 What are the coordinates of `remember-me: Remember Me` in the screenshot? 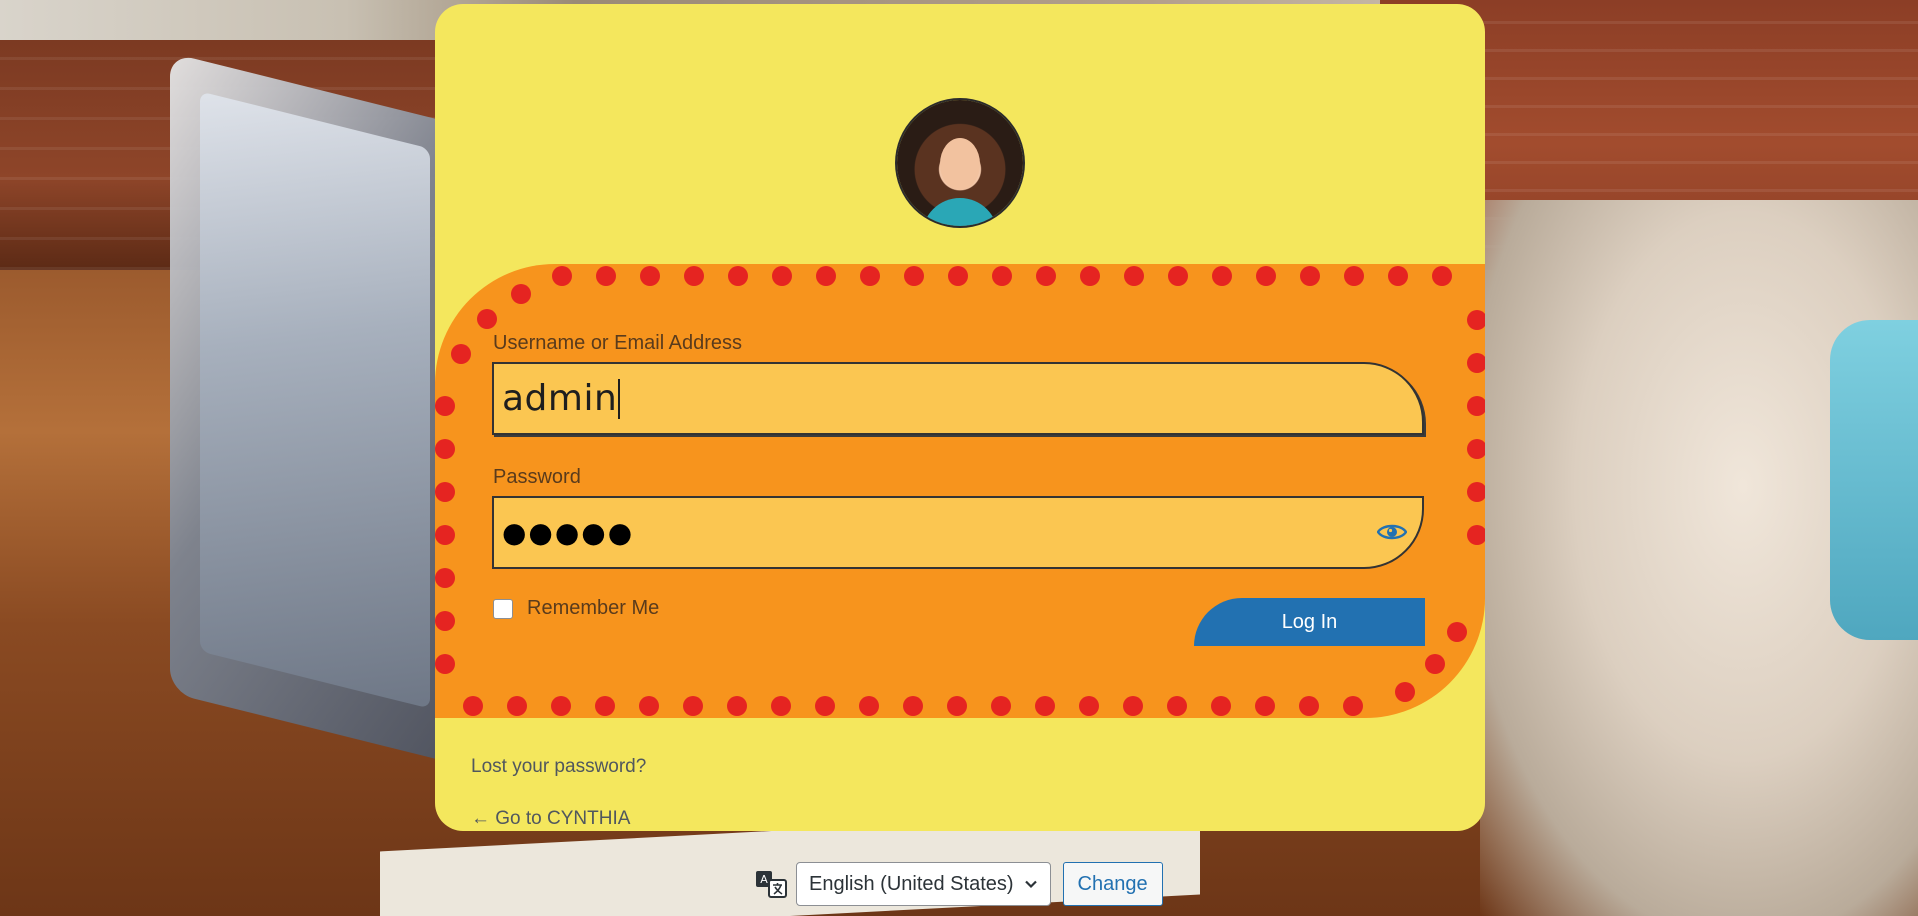 It's located at (576, 608).